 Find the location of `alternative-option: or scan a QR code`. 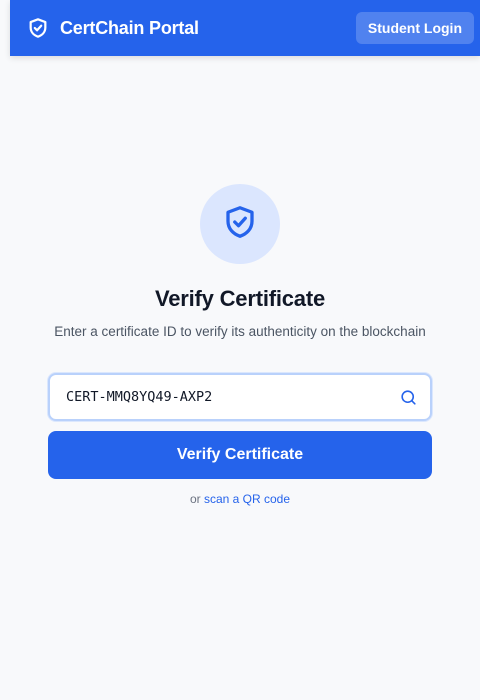

alternative-option: or scan a QR code is located at coordinates (240, 499).